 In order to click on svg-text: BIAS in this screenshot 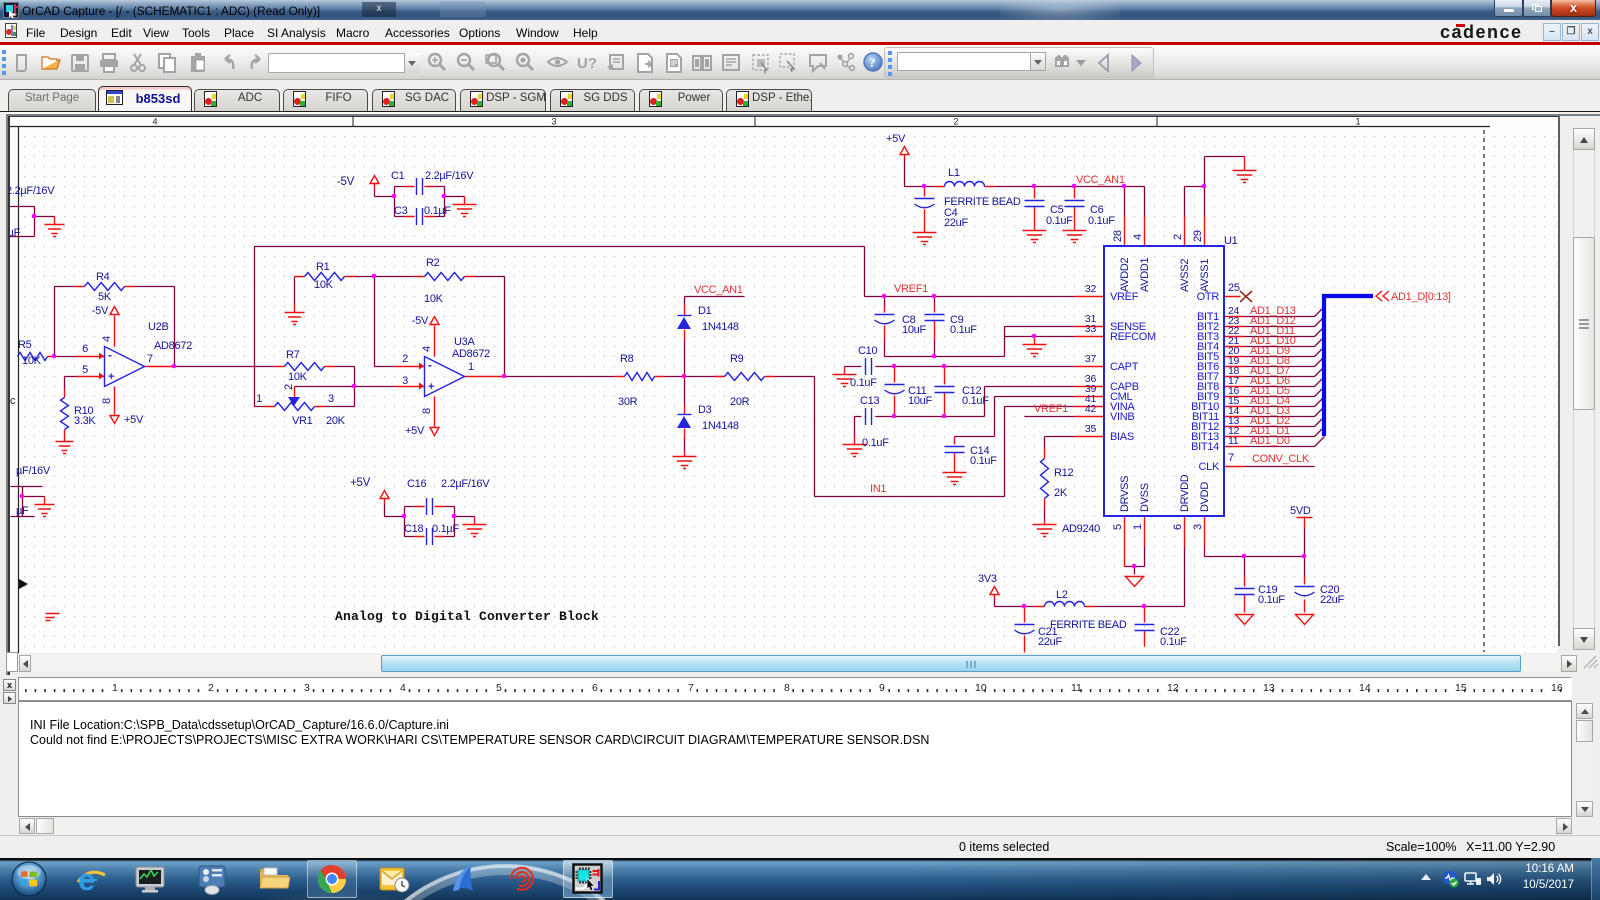, I will do `click(1122, 437)`.